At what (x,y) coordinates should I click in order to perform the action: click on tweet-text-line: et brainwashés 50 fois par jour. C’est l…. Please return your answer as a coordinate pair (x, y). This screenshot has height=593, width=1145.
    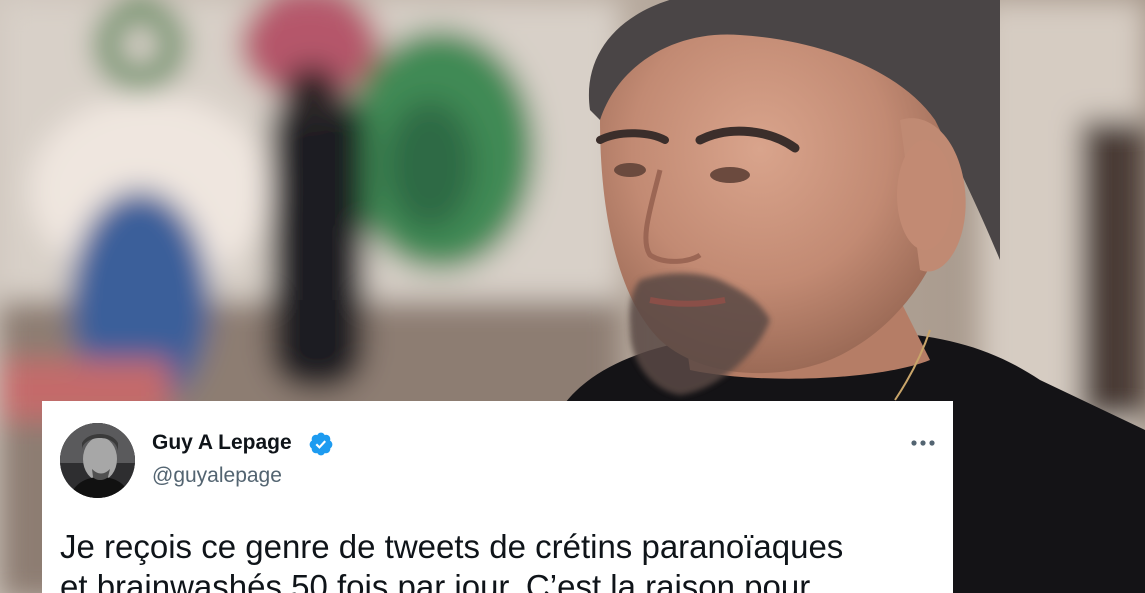
    Looking at the image, I should click on (435, 580).